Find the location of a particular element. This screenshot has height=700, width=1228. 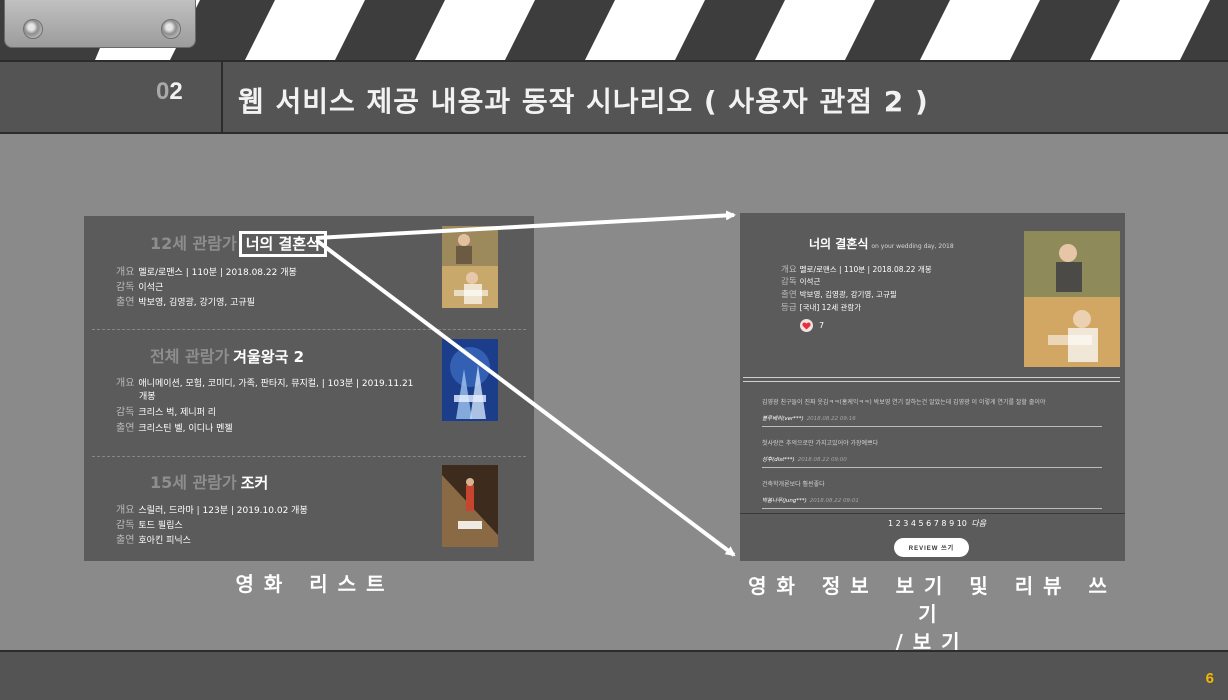

grade-label: 등급 is located at coordinates (789, 308).